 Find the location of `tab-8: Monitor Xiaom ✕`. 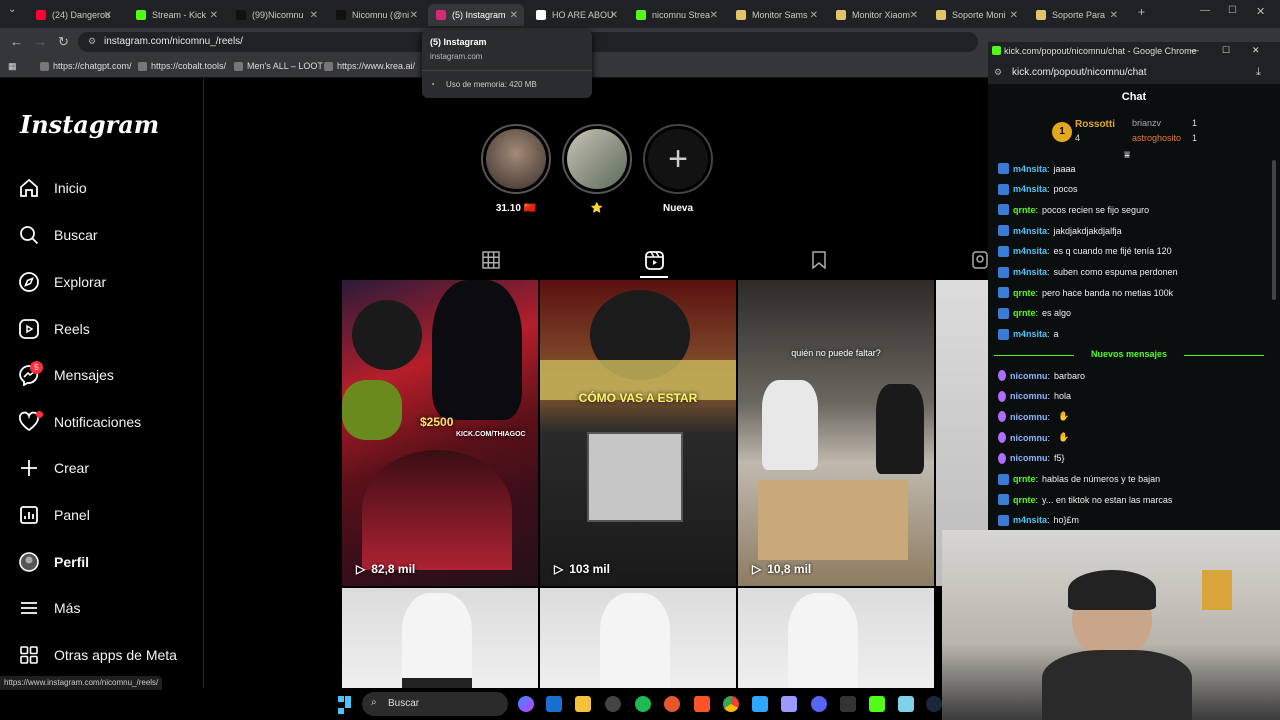

tab-8: Monitor Xiaom ✕ is located at coordinates (876, 15).